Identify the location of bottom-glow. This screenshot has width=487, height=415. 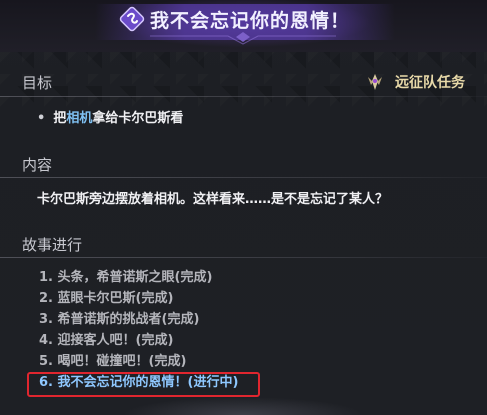
(243, 405).